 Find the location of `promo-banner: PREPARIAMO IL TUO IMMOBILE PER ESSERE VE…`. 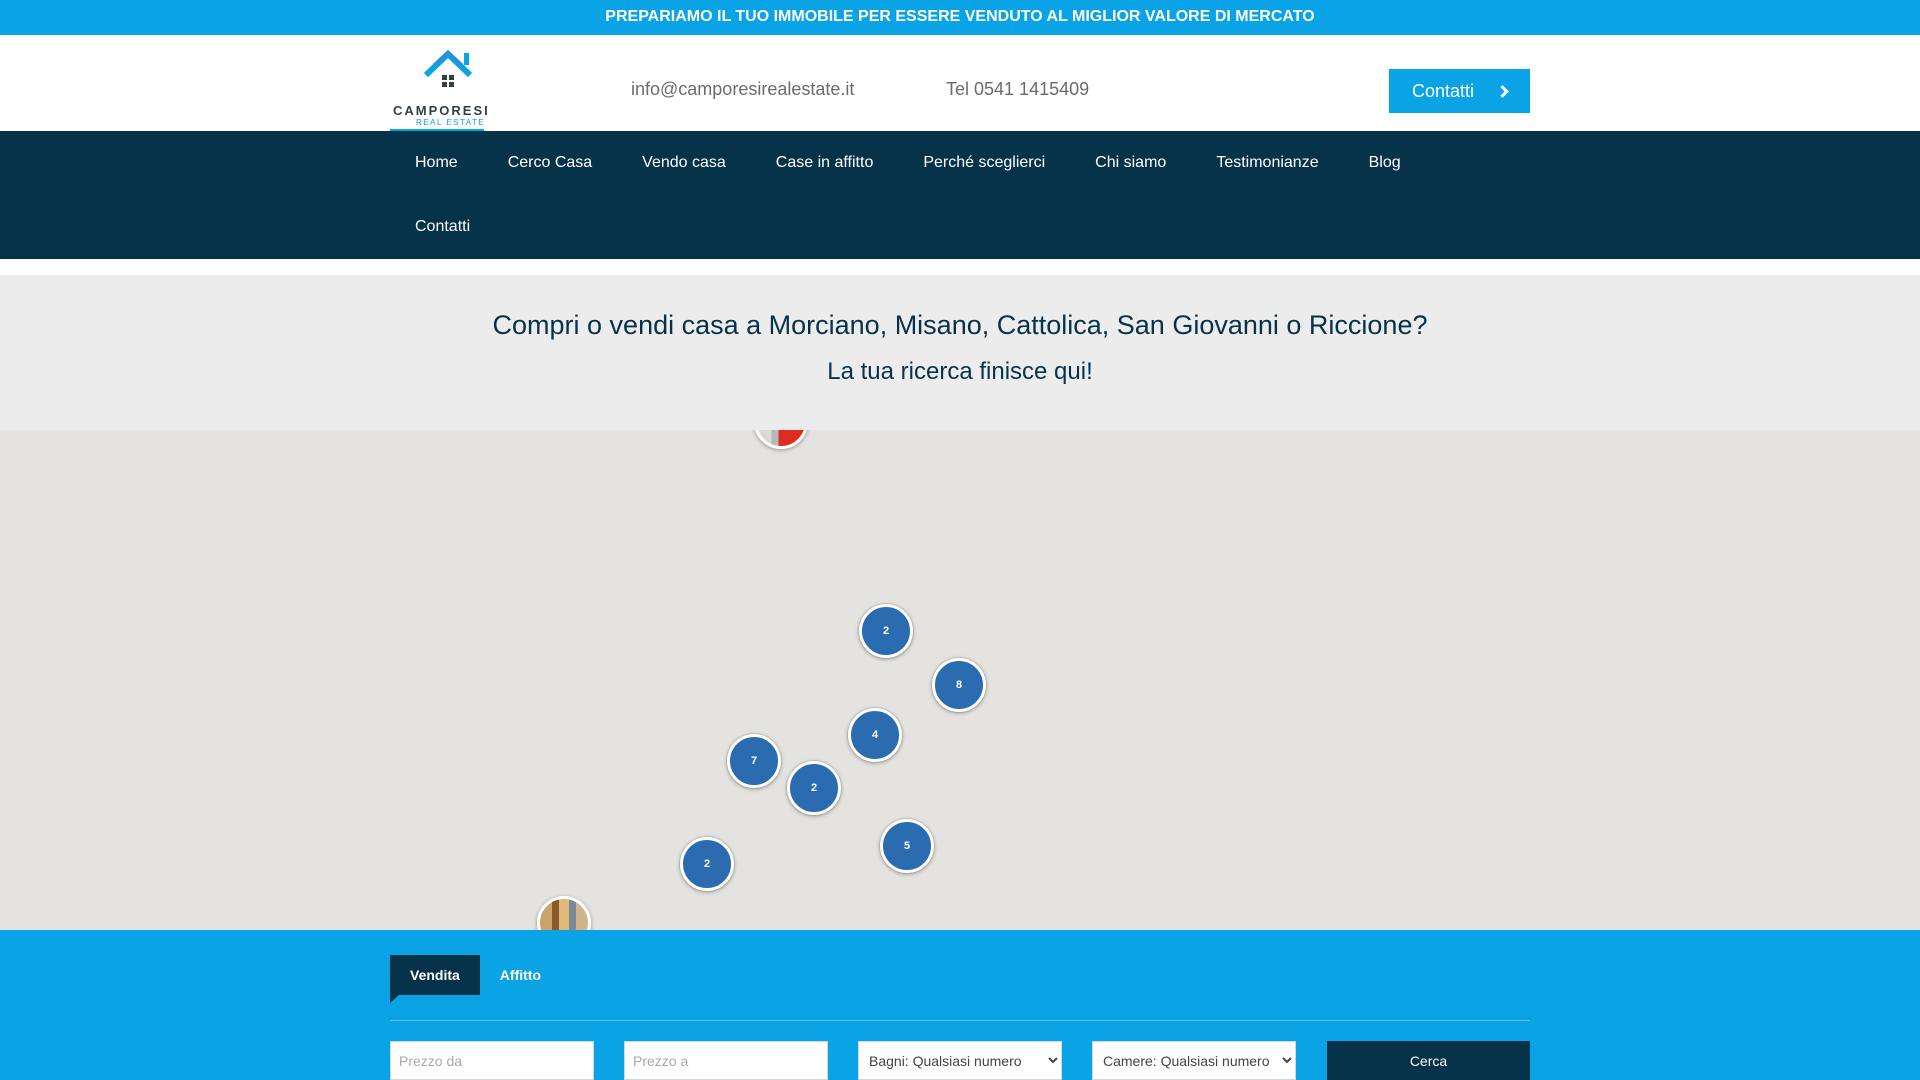

promo-banner: PREPARIAMO IL TUO IMMOBILE PER ESSERE VE… is located at coordinates (960, 17).